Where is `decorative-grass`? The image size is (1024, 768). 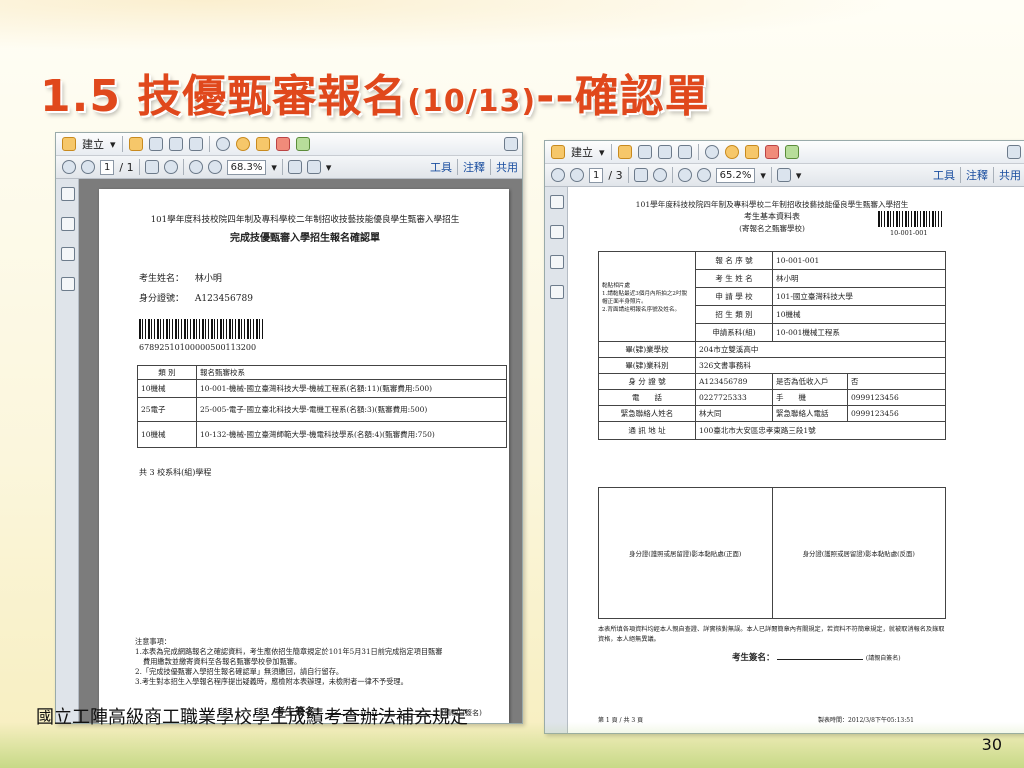
decorative-grass is located at coordinates (512, 745).